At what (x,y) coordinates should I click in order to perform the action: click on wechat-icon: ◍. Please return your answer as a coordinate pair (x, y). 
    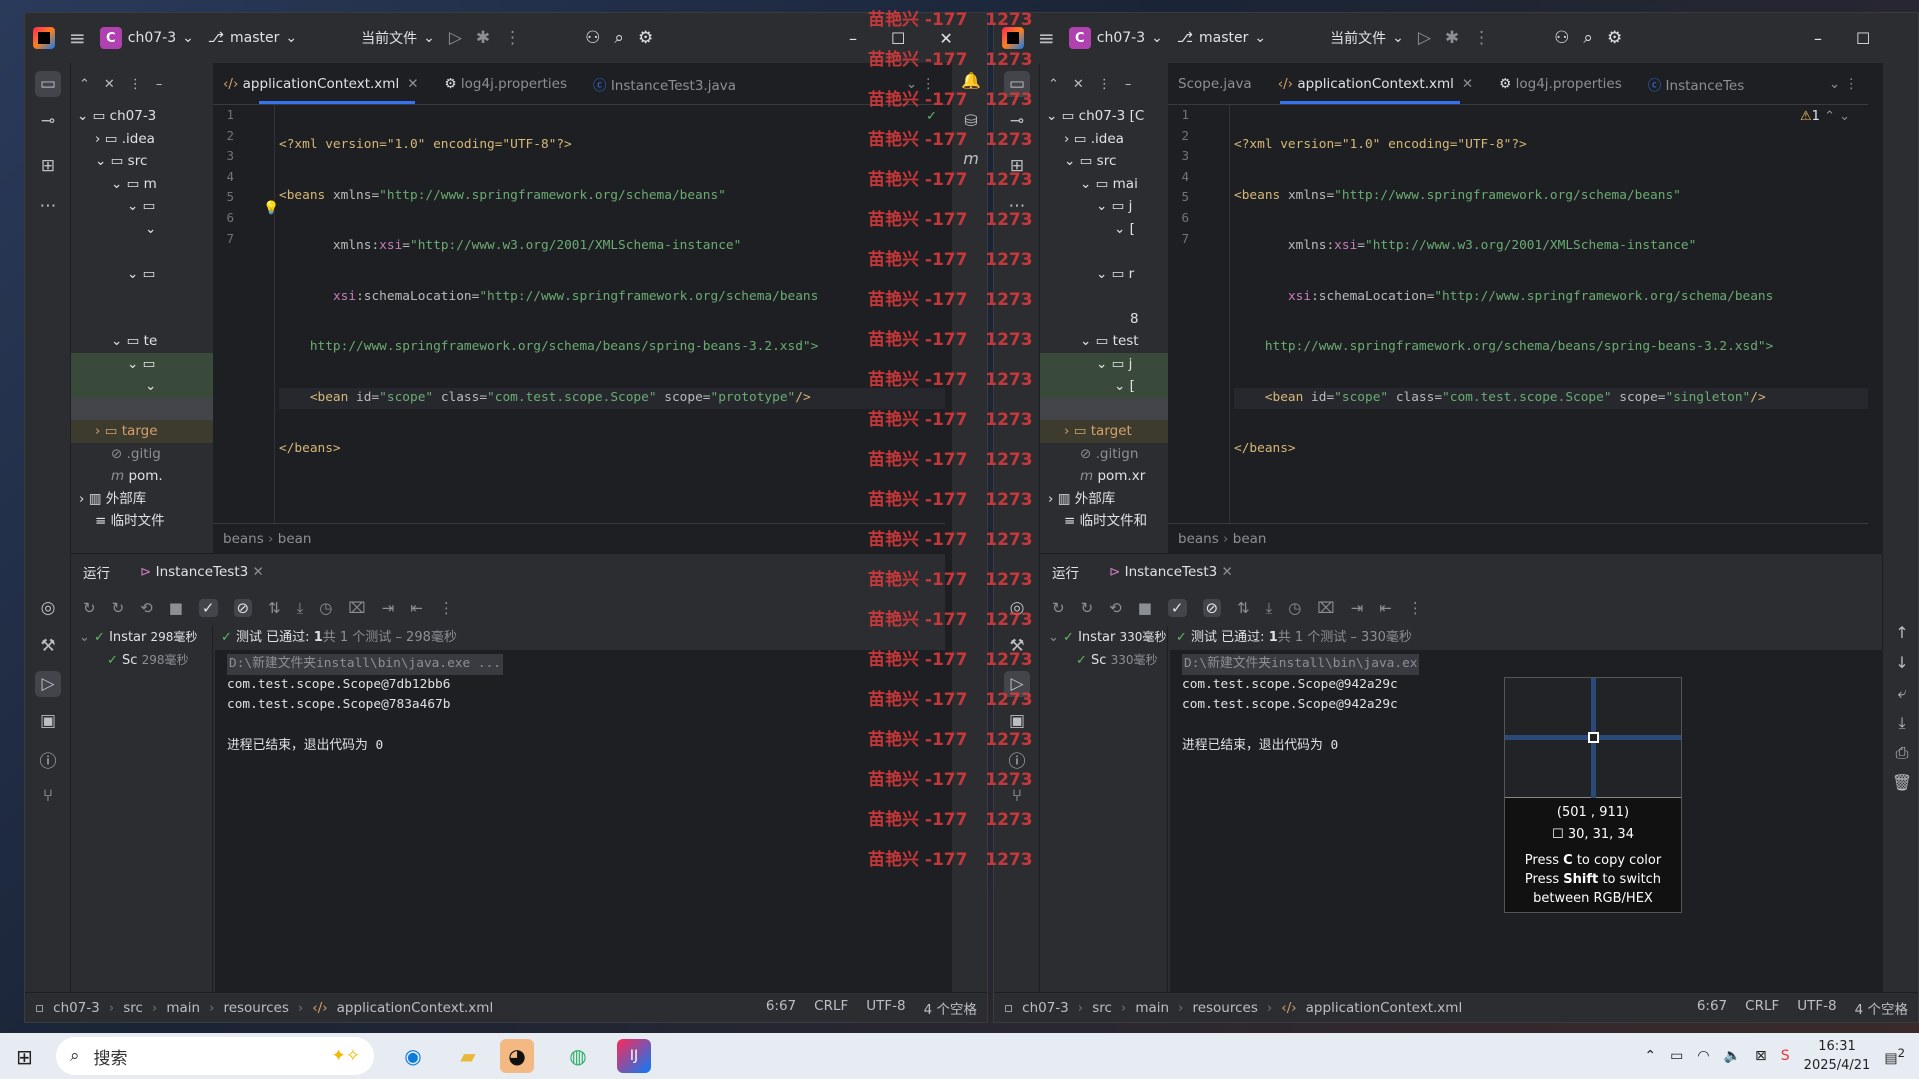
    Looking at the image, I should click on (578, 1056).